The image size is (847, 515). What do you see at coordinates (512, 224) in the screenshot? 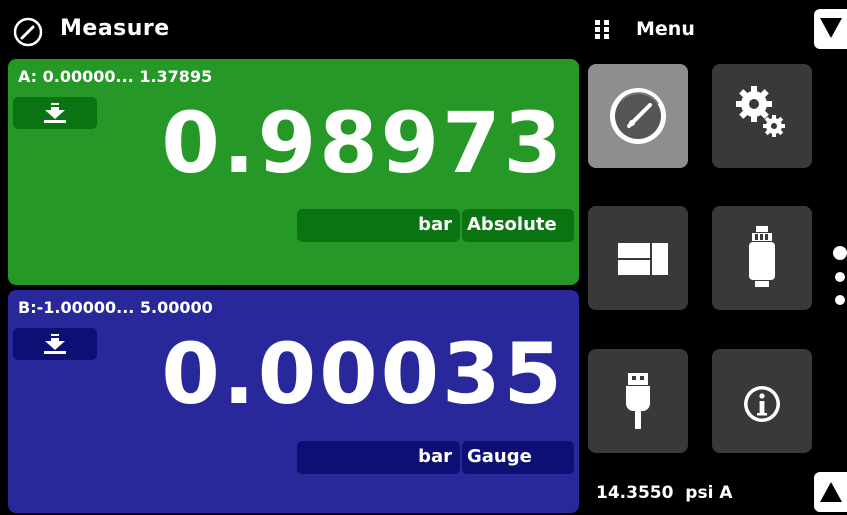
I see `channel-a-mode: Absolute` at bounding box center [512, 224].